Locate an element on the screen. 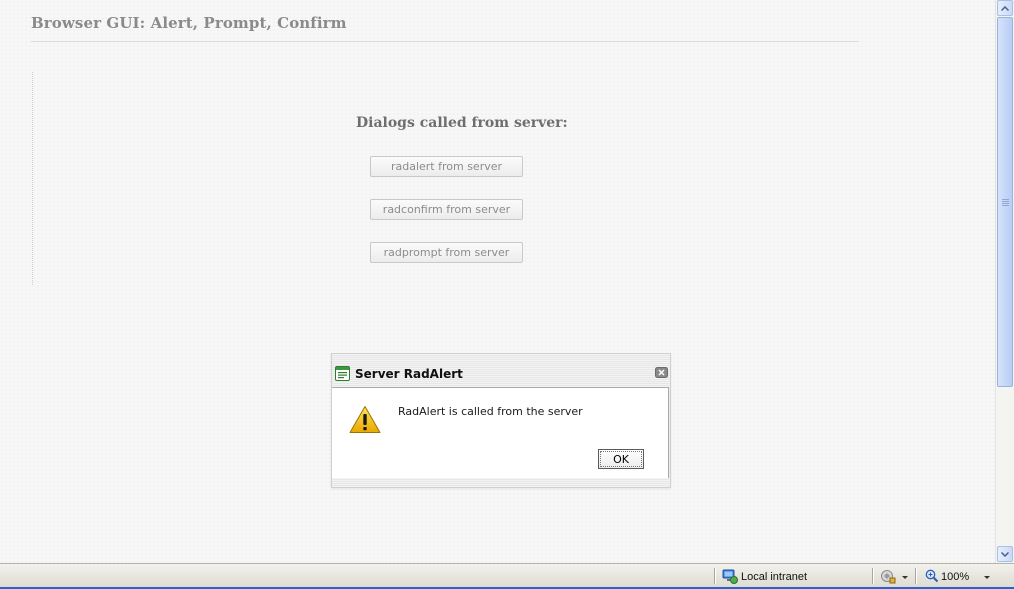 This screenshot has width=1014, height=589. scroll-down-button is located at coordinates (1005, 554).